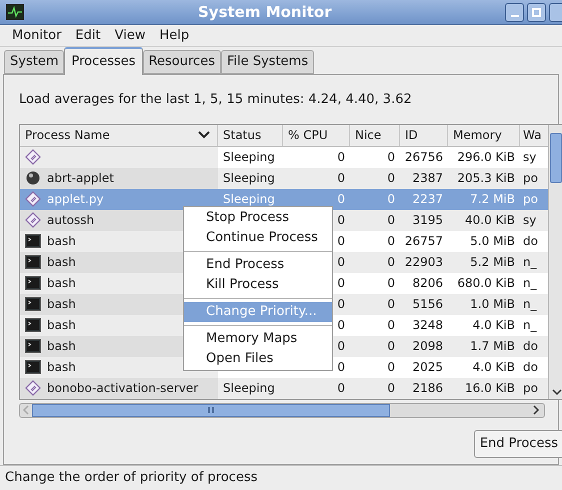 The height and width of the screenshot is (490, 562). Describe the element at coordinates (492, 346) in the screenshot. I see `table-cell-text: 1.7 MiB` at that location.